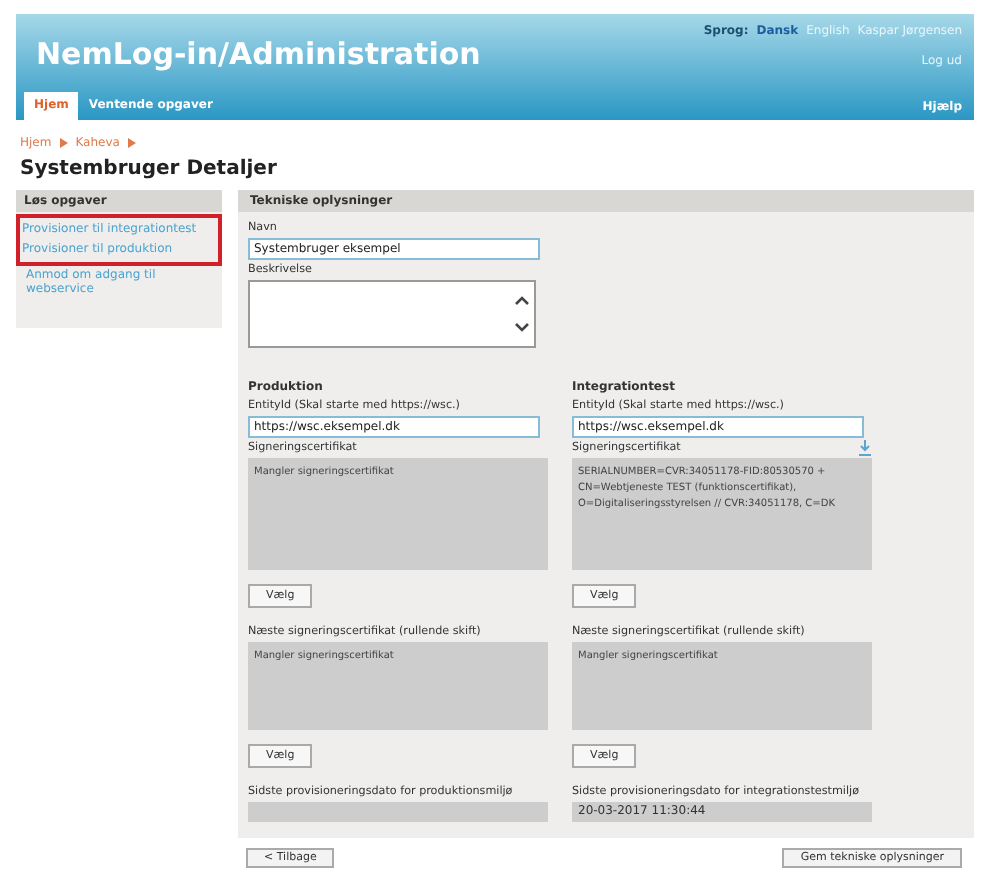  I want to click on download-icon, so click(865, 448).